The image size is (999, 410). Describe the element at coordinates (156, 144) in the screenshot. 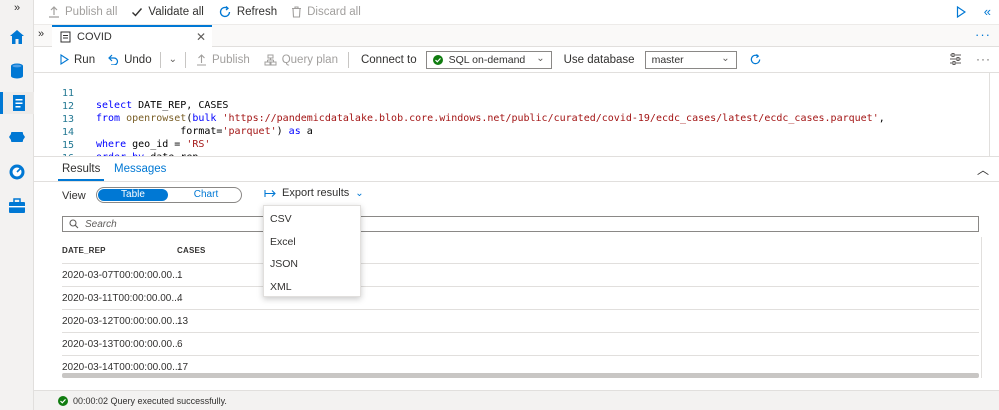

I see `code-token: geo_id =` at that location.